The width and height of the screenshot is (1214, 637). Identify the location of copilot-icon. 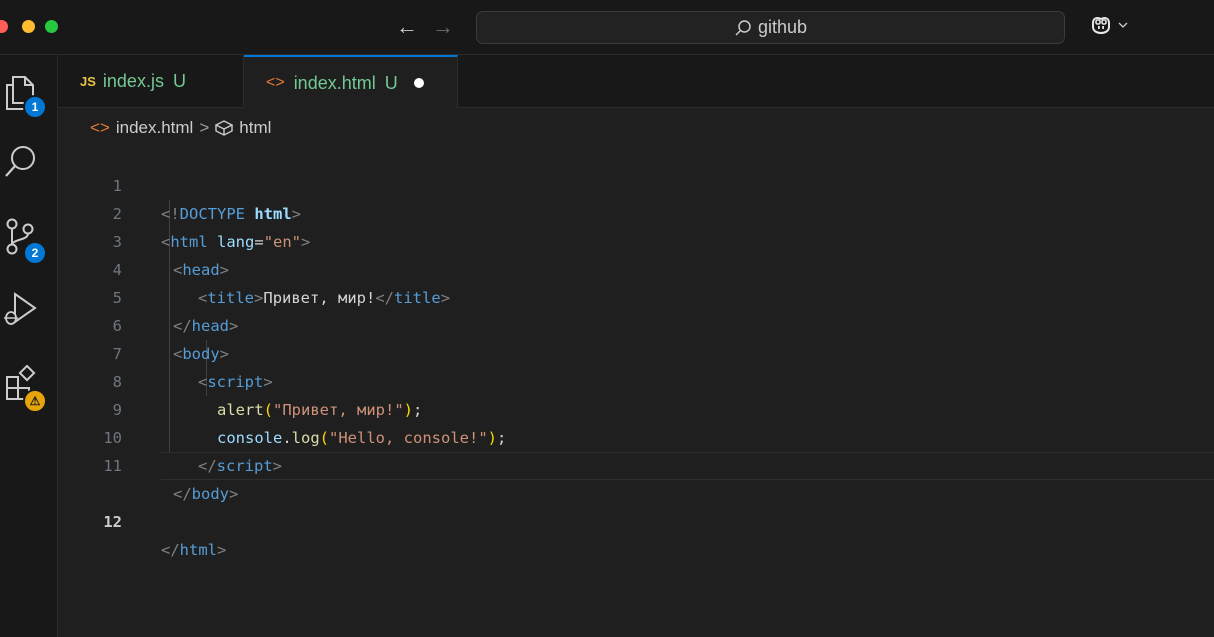
(1101, 26).